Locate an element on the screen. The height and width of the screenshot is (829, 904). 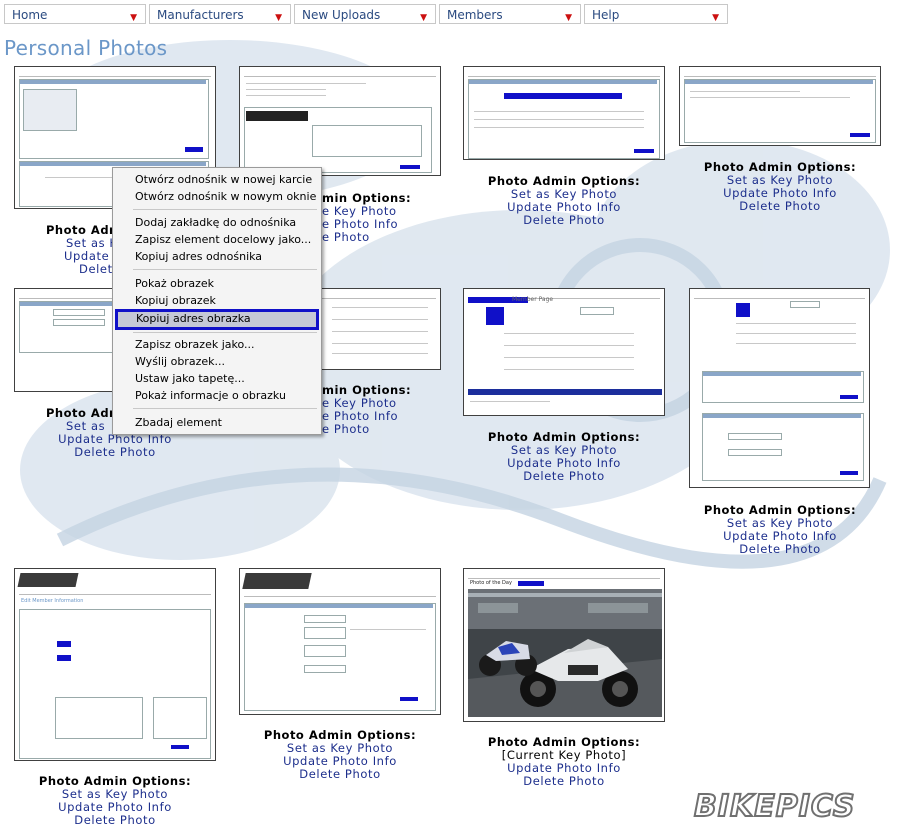
nav-home-label: Home is located at coordinates (30, 15).